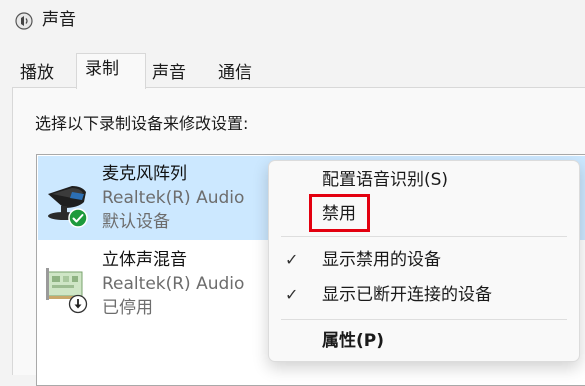 The height and width of the screenshot is (386, 585). I want to click on tab-recording: 录制, so click(111, 71).